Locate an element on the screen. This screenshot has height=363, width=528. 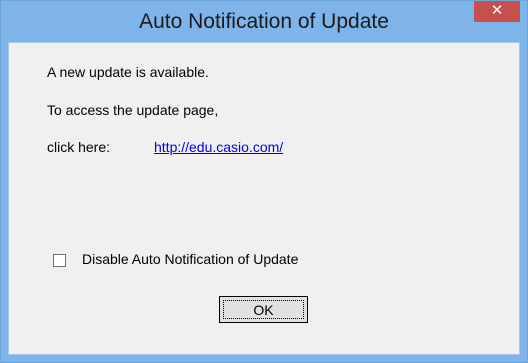
window-title: Auto Notification of Update is located at coordinates (264, 21).